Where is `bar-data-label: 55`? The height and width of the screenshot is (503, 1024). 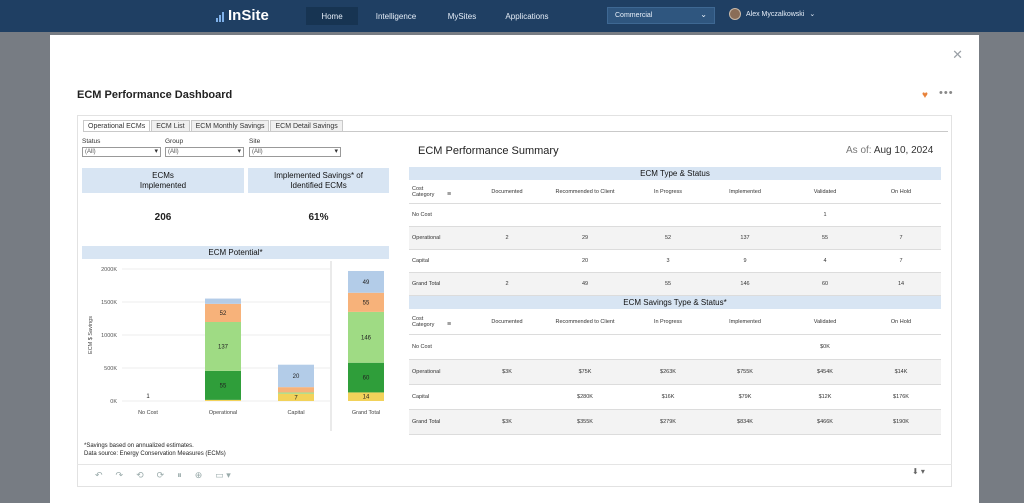 bar-data-label: 55 is located at coordinates (223, 386).